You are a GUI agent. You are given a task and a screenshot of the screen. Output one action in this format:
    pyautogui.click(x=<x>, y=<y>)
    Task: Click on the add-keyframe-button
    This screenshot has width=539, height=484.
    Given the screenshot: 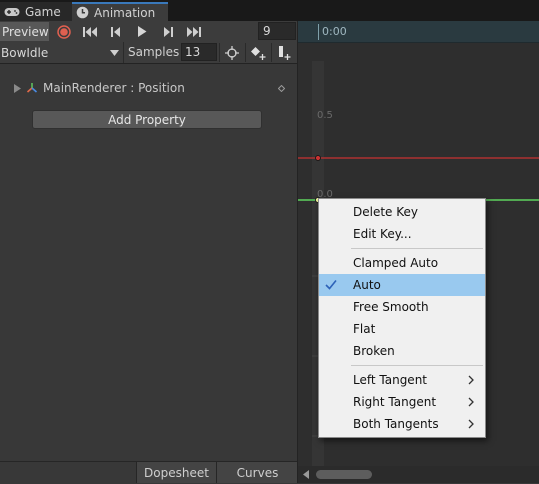 What is the action you would take?
    pyautogui.click(x=257, y=52)
    